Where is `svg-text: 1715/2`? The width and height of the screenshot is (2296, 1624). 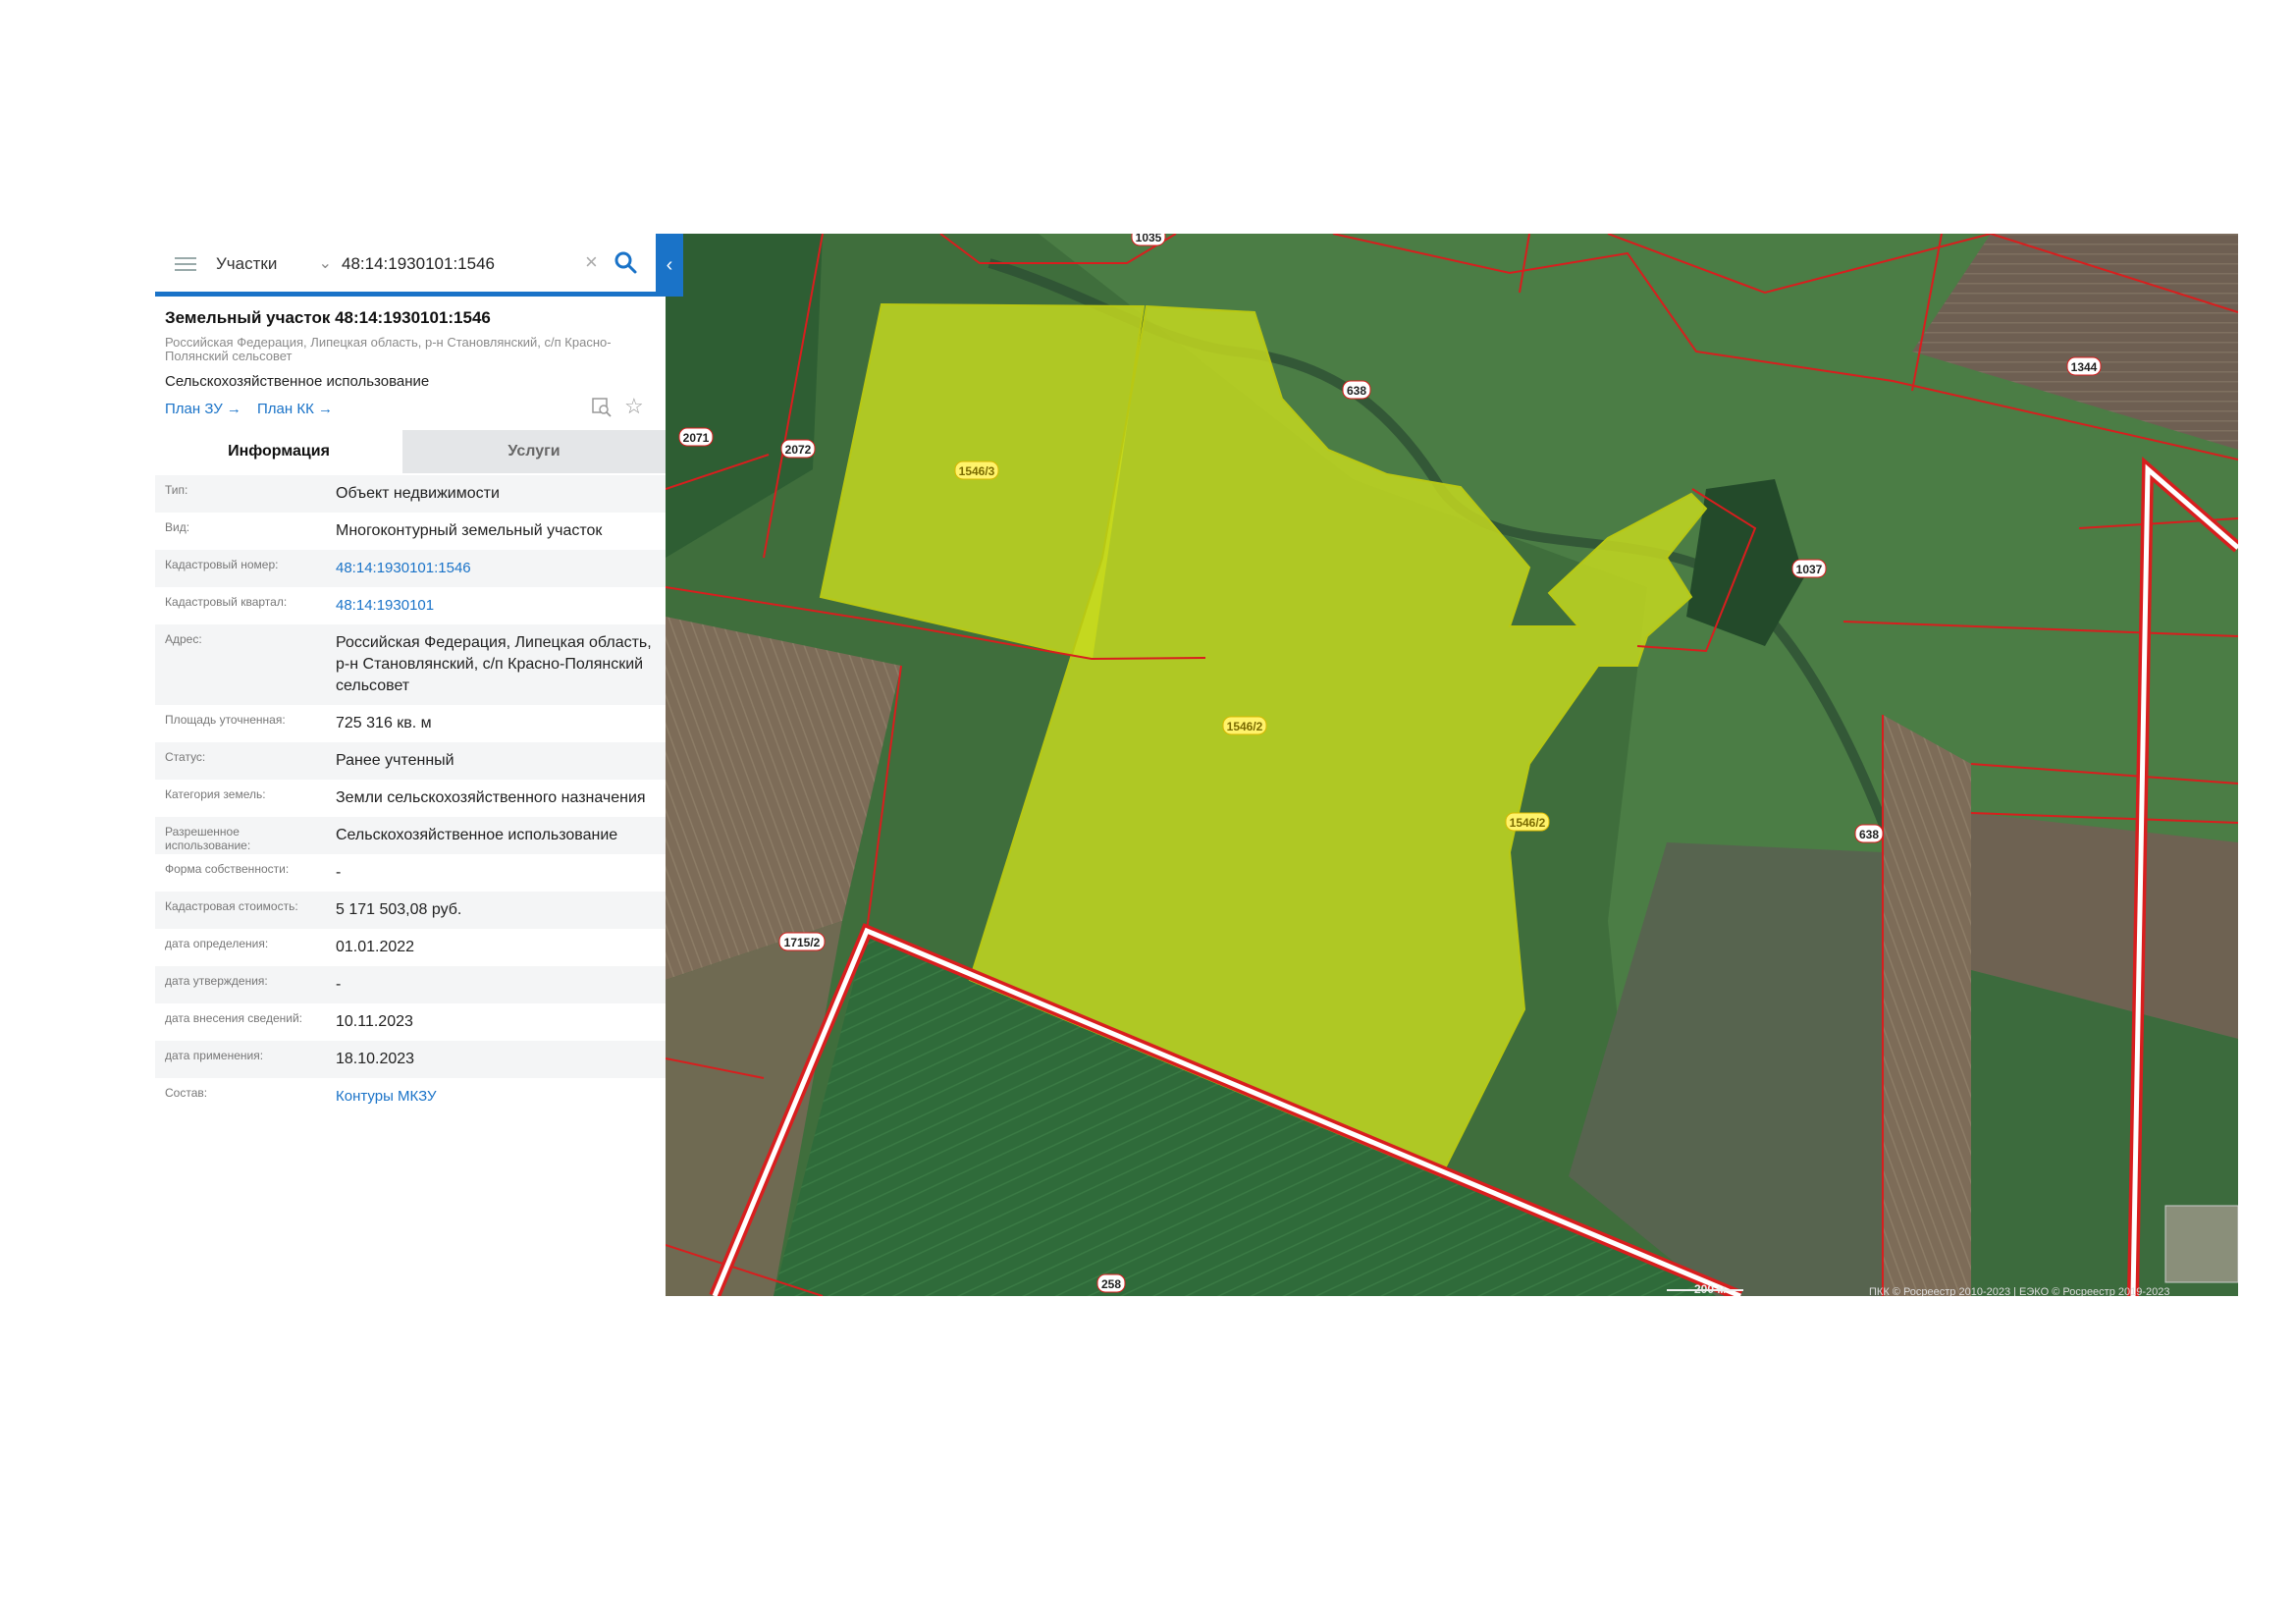
svg-text: 1715/2 is located at coordinates (802, 942).